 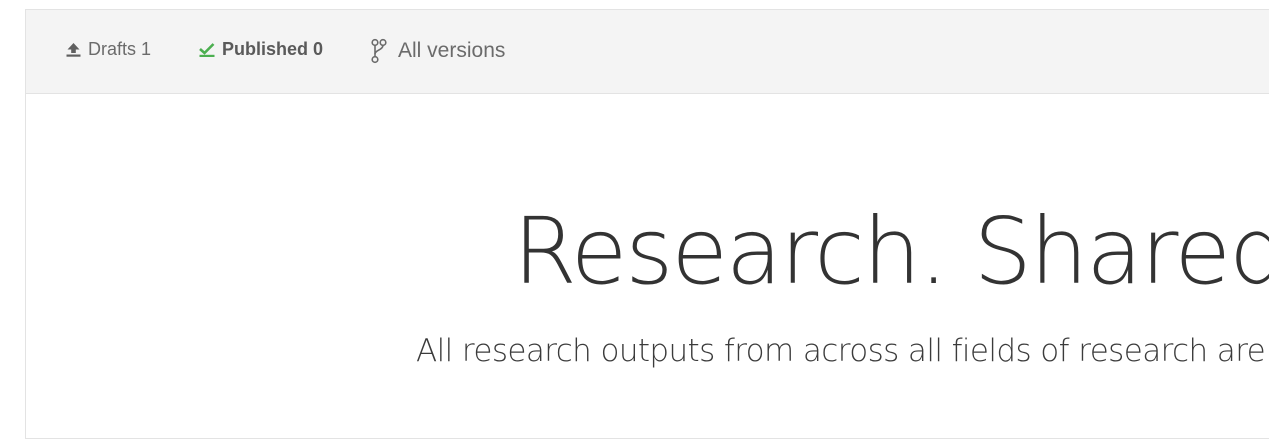 What do you see at coordinates (318, 49) in the screenshot?
I see `published-count: 0` at bounding box center [318, 49].